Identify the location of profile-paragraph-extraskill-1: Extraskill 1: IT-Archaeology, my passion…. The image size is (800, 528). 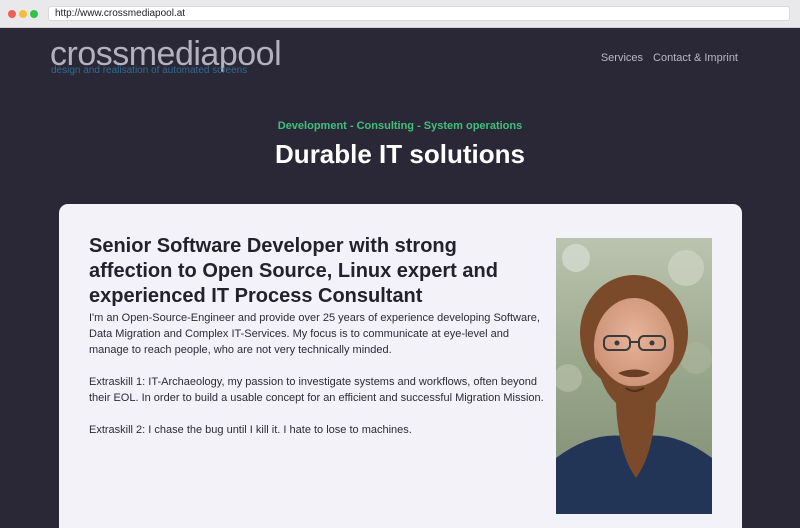
(316, 390).